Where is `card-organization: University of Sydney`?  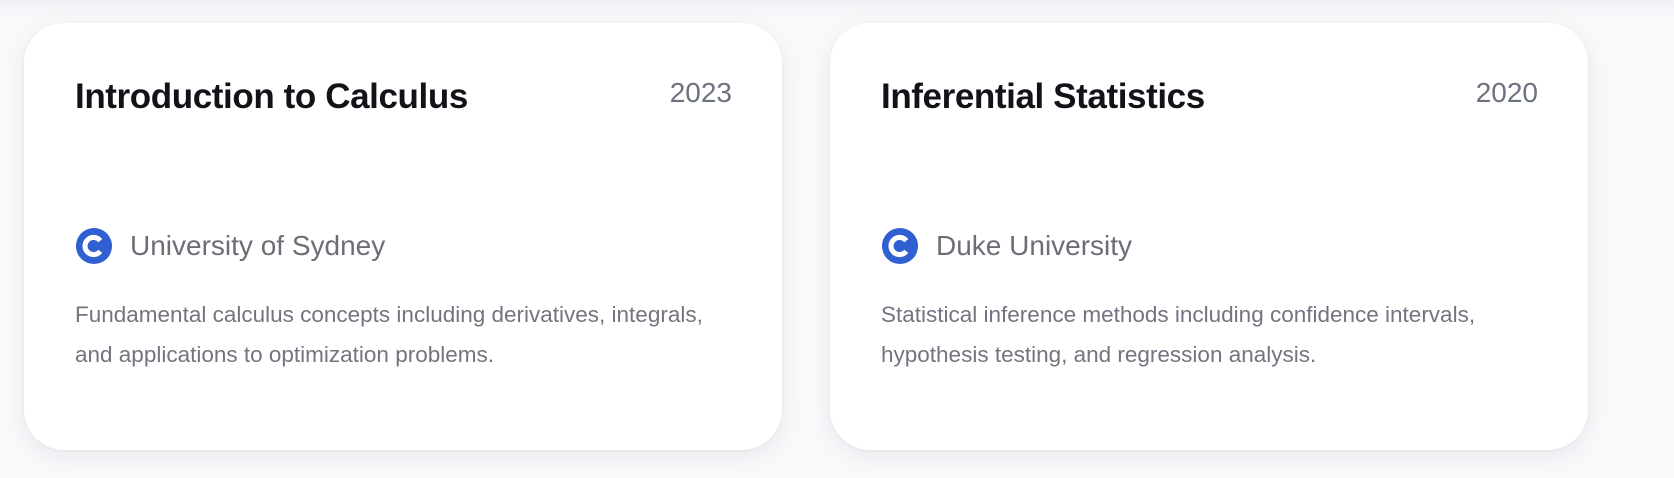
card-organization: University of Sydney is located at coordinates (230, 246).